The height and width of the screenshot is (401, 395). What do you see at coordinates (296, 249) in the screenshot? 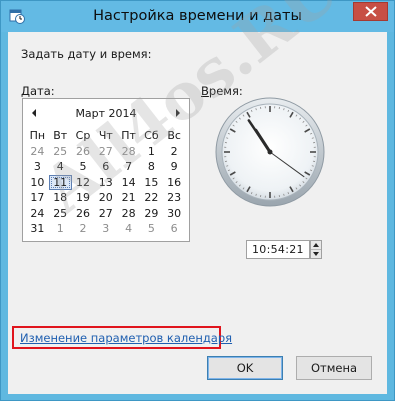
I see `time-seconds: 21` at bounding box center [296, 249].